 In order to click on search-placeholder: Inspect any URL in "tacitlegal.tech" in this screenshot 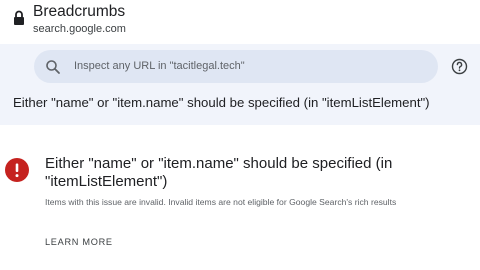, I will do `click(159, 66)`.